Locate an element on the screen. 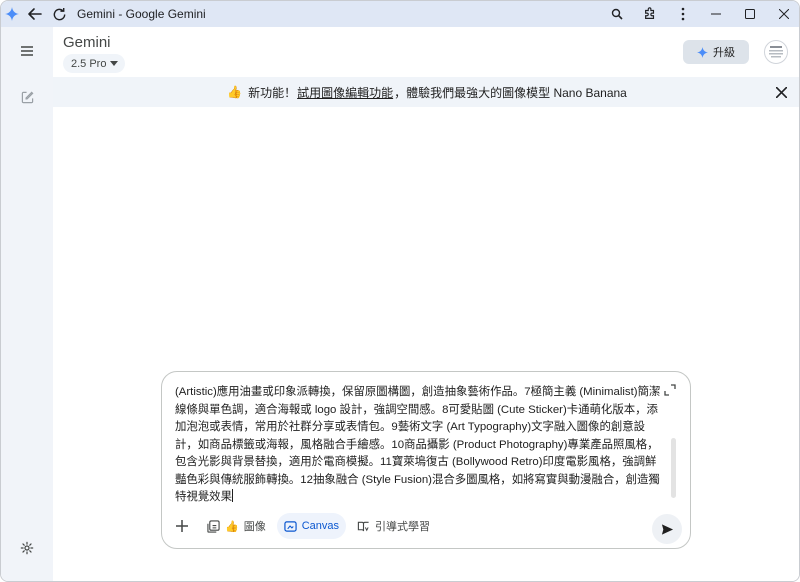 This screenshot has width=800, height=582. banner-prefix: 新功能！ is located at coordinates (272, 92).